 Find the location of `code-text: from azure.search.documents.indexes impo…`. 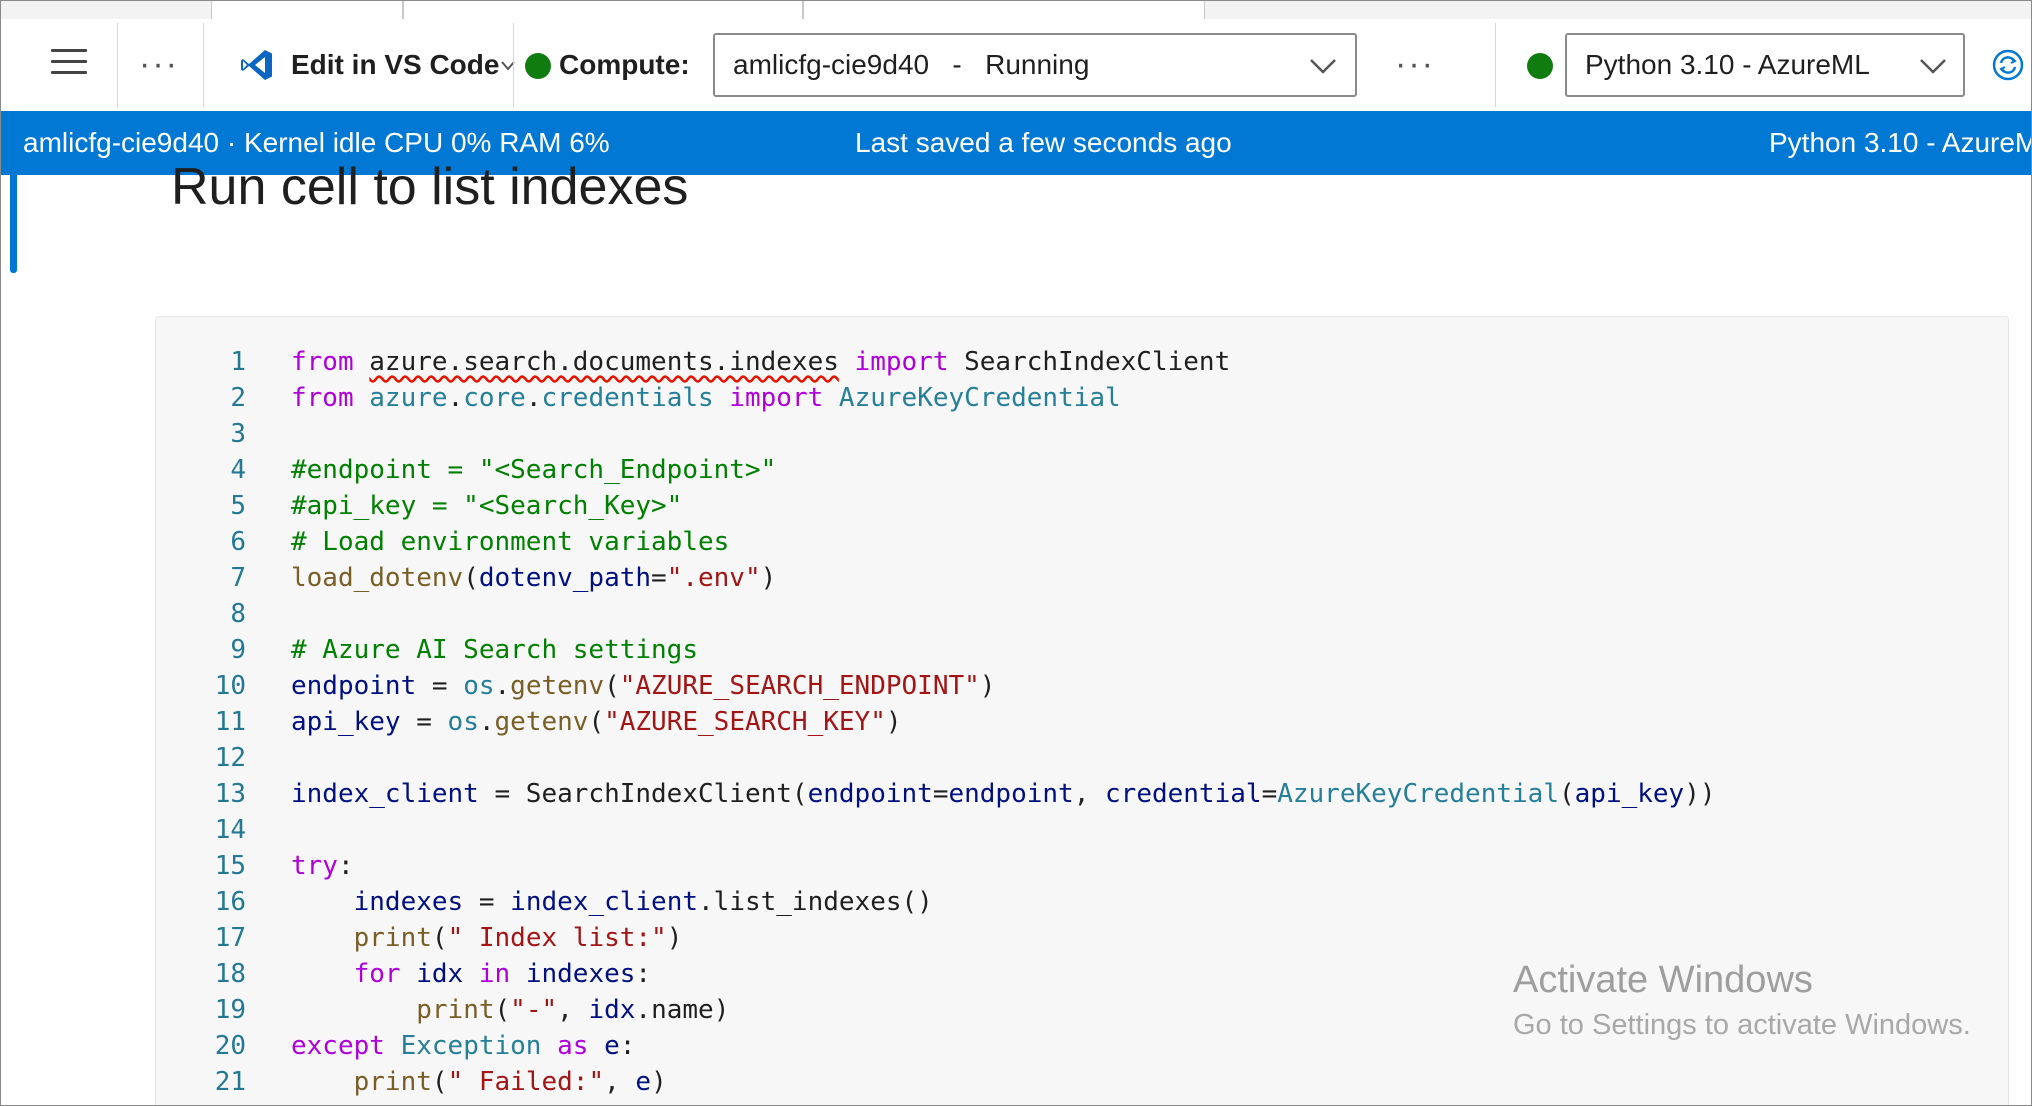

code-text: from azure.search.documents.indexes impo… is located at coordinates (760, 362).